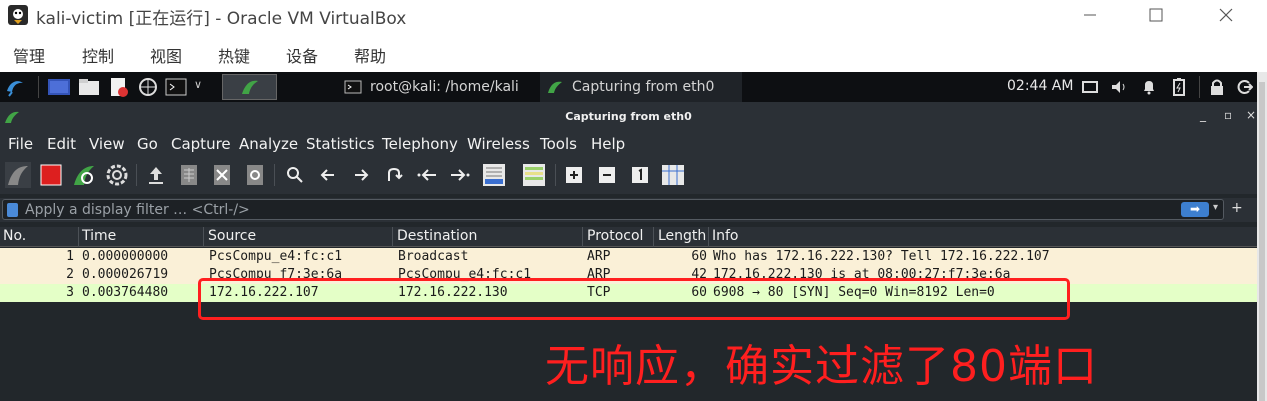  I want to click on go-last-button, so click(460, 175).